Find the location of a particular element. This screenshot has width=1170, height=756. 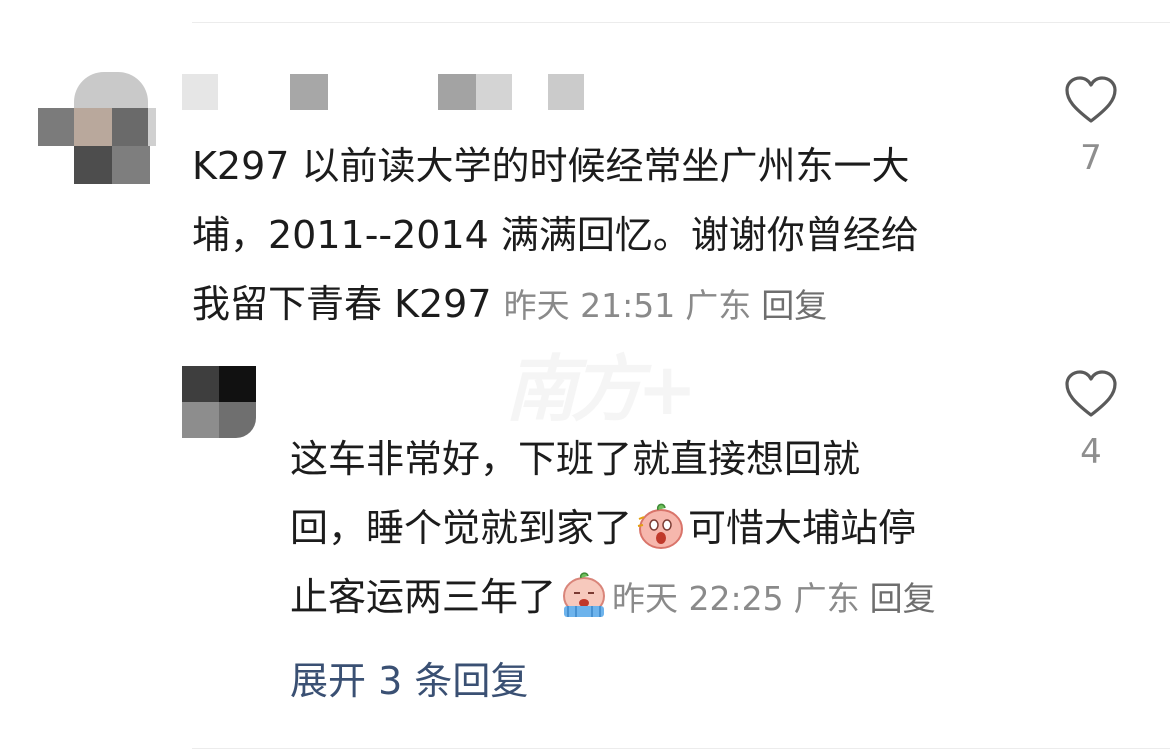

top-divider is located at coordinates (681, 22).